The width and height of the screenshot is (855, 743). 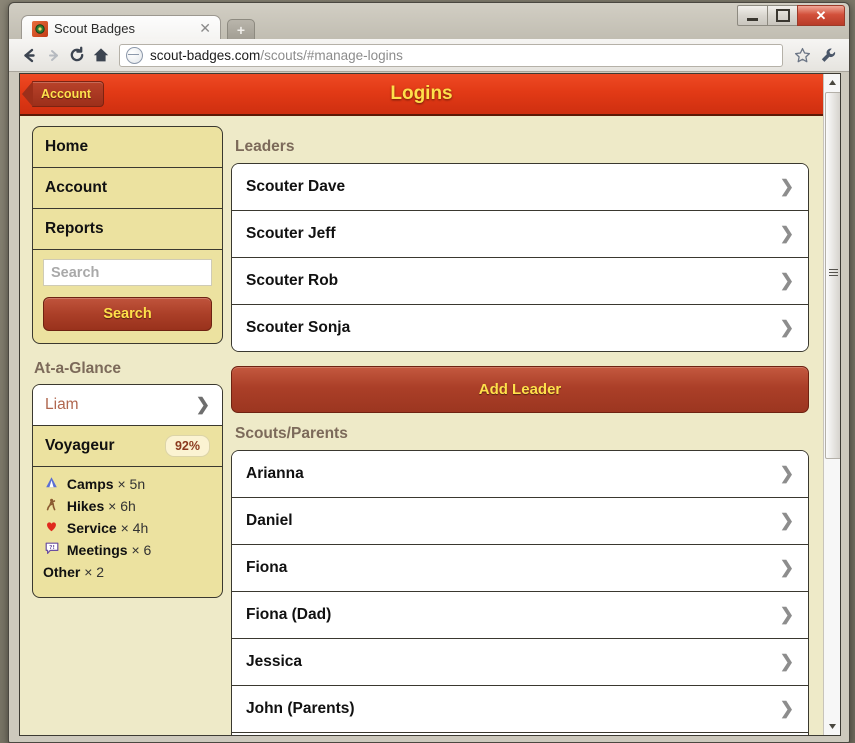 What do you see at coordinates (821, 15) in the screenshot?
I see `window-close-button: ✕` at bounding box center [821, 15].